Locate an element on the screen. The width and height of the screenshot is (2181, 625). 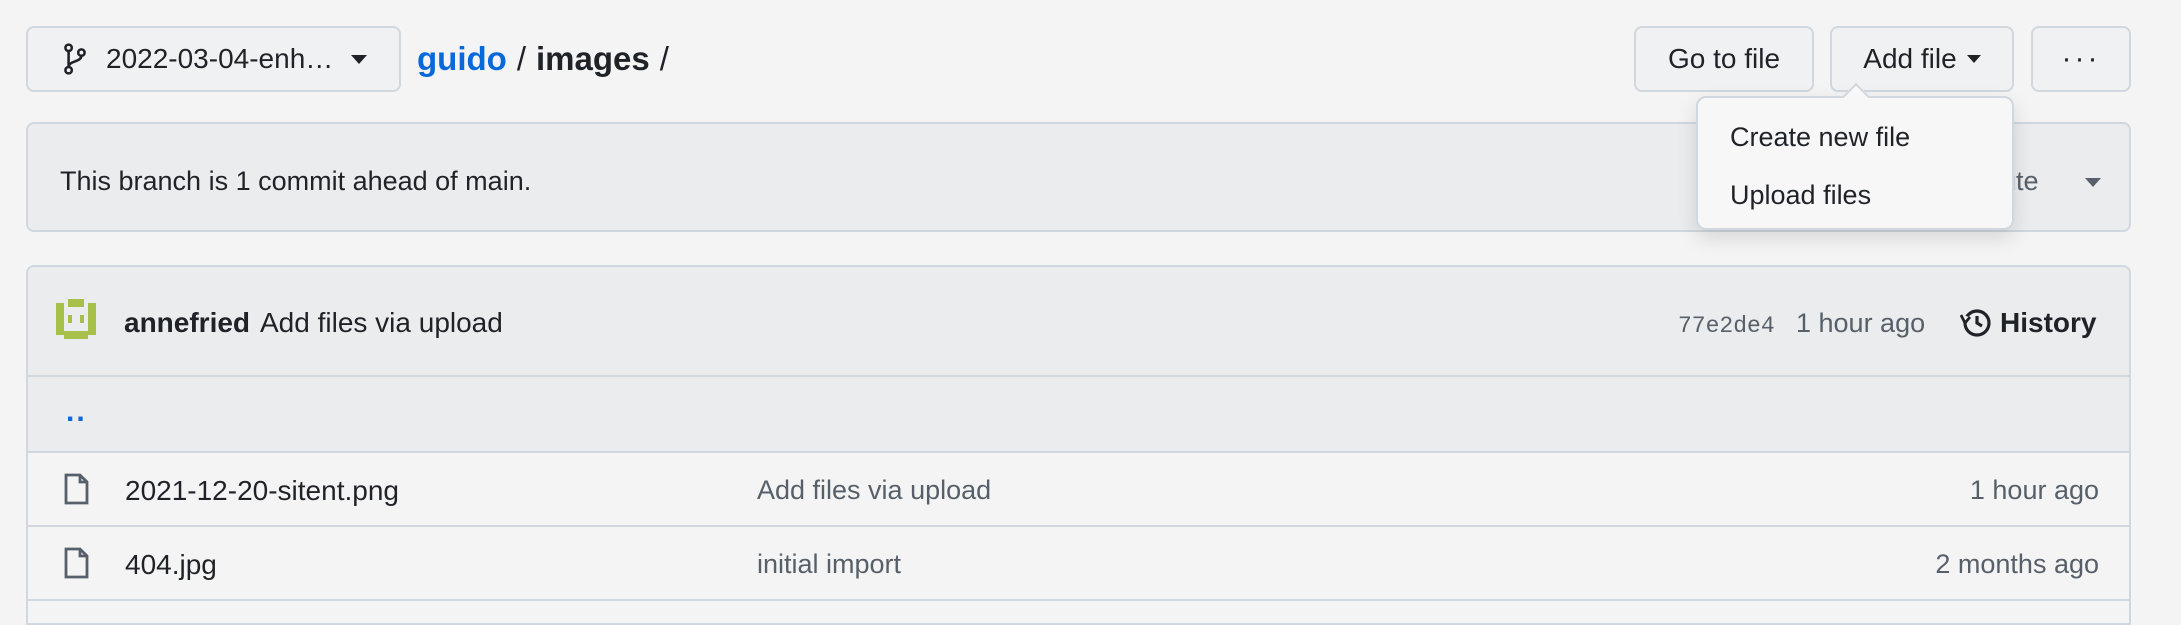
add-file-menu: Create new file Upload files is located at coordinates (1855, 163).